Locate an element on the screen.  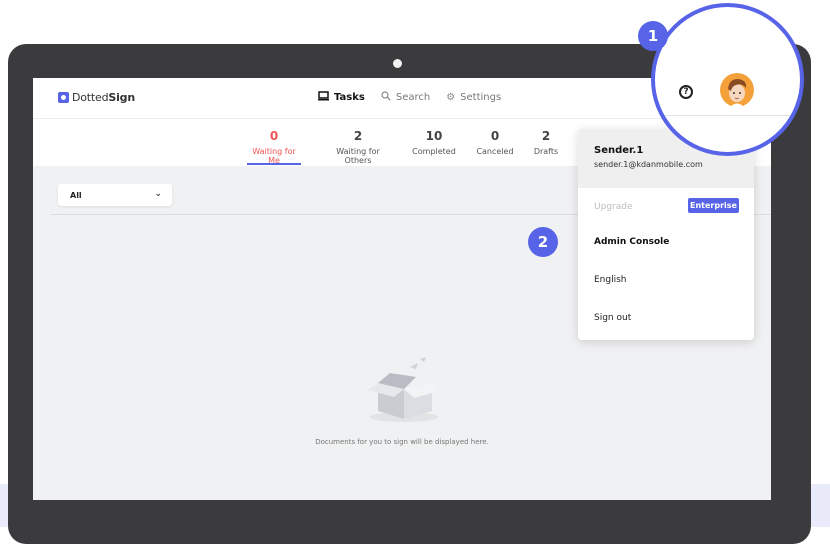
tab-canceled: 0 Canceled is located at coordinates (495, 142).